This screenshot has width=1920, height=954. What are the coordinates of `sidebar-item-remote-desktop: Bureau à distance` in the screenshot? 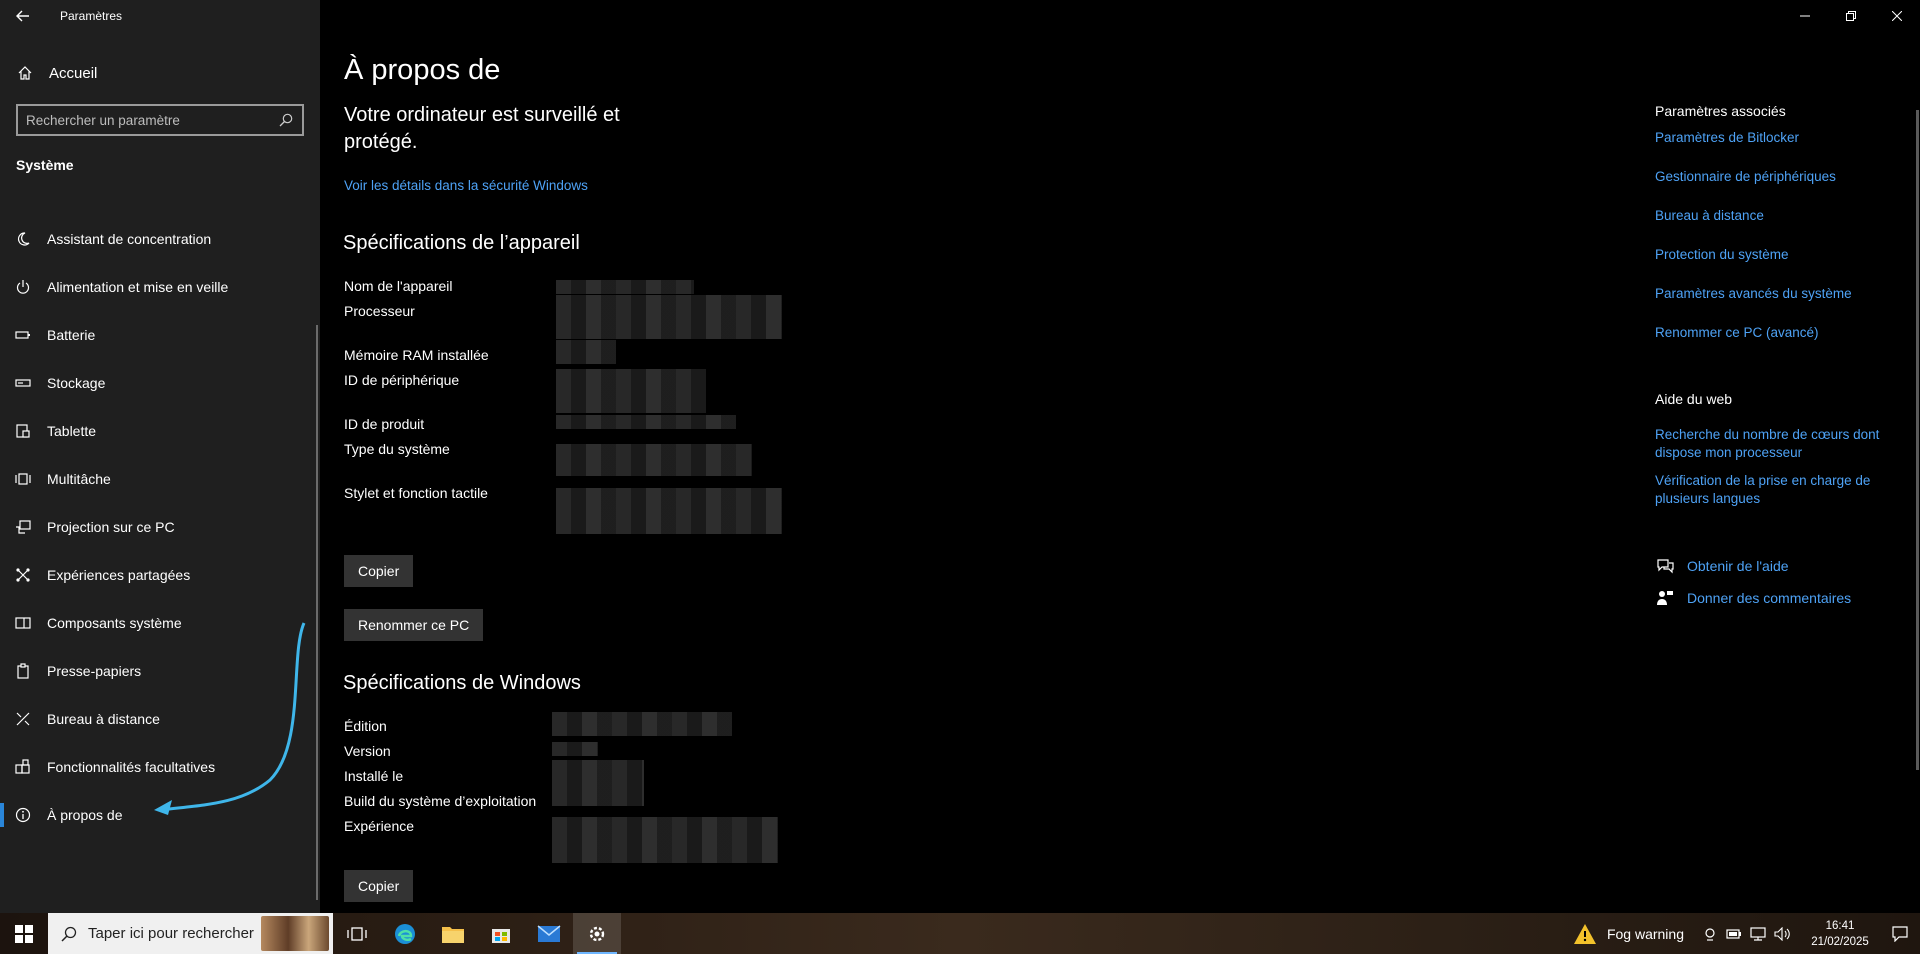 It's located at (159, 719).